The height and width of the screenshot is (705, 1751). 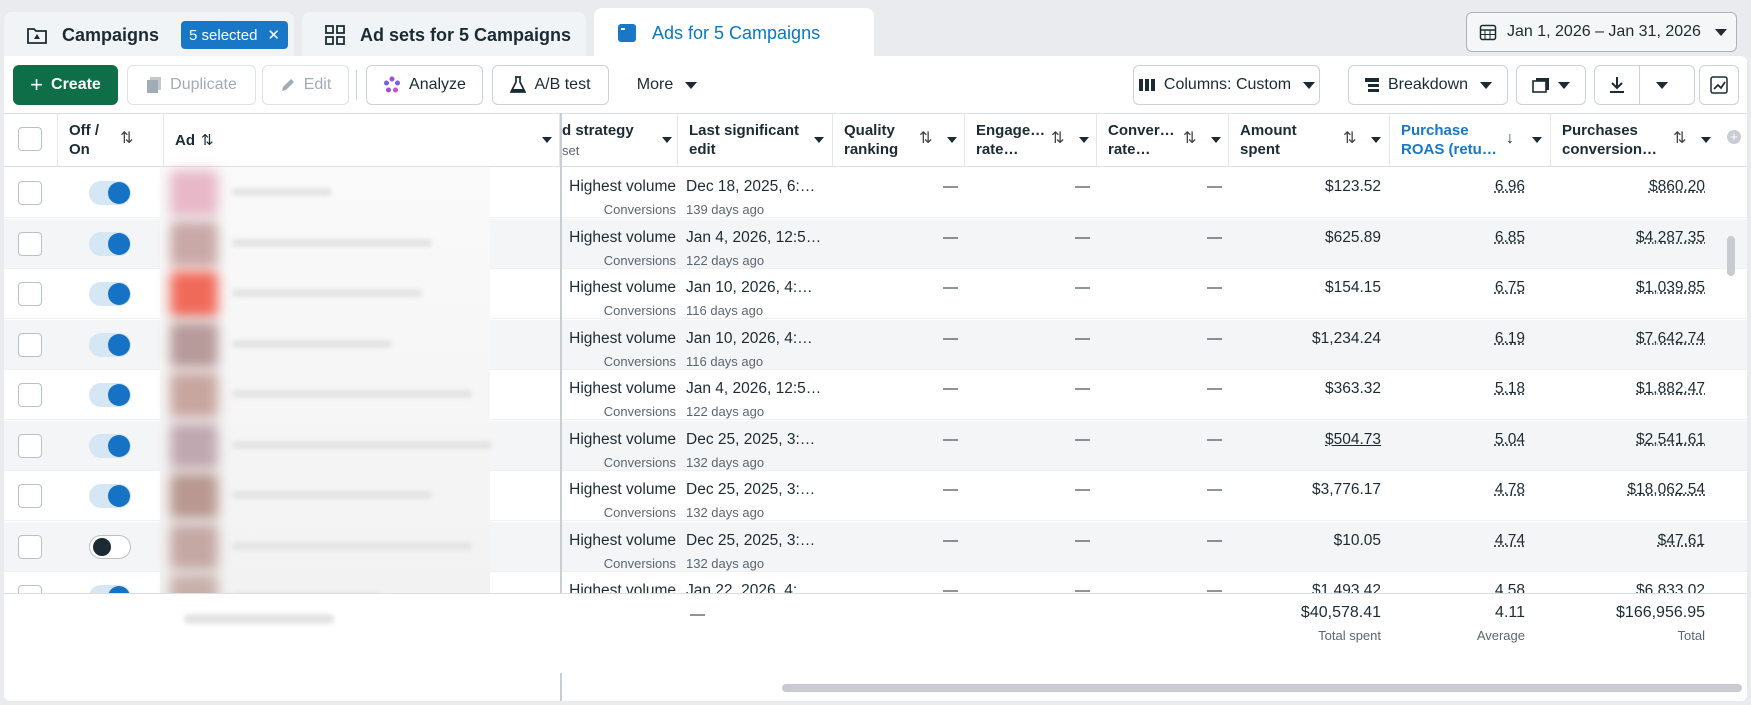 What do you see at coordinates (1510, 138) in the screenshot?
I see `sort-desc-icon: ↓` at bounding box center [1510, 138].